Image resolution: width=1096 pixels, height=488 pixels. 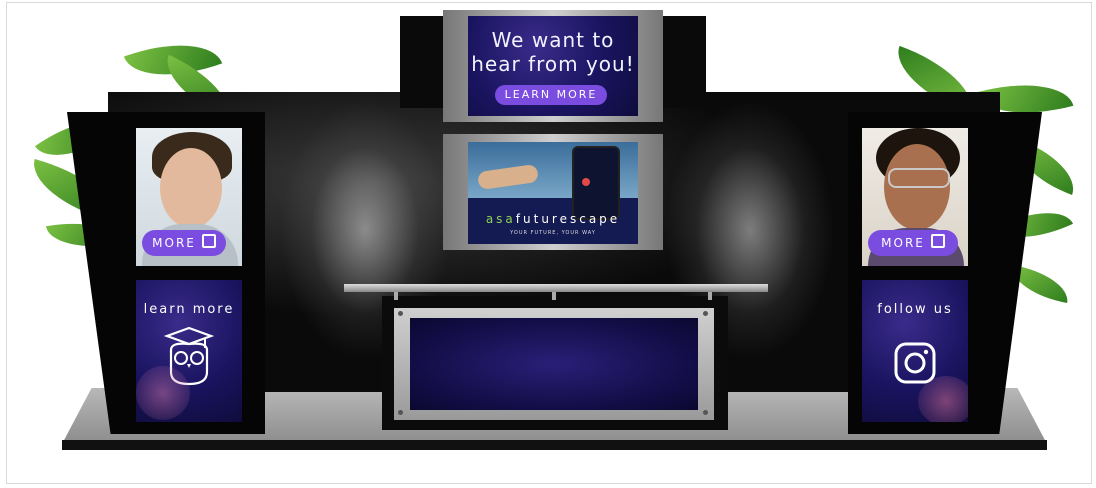 I want to click on brand-logo: asafuturescape, so click(x=553, y=219).